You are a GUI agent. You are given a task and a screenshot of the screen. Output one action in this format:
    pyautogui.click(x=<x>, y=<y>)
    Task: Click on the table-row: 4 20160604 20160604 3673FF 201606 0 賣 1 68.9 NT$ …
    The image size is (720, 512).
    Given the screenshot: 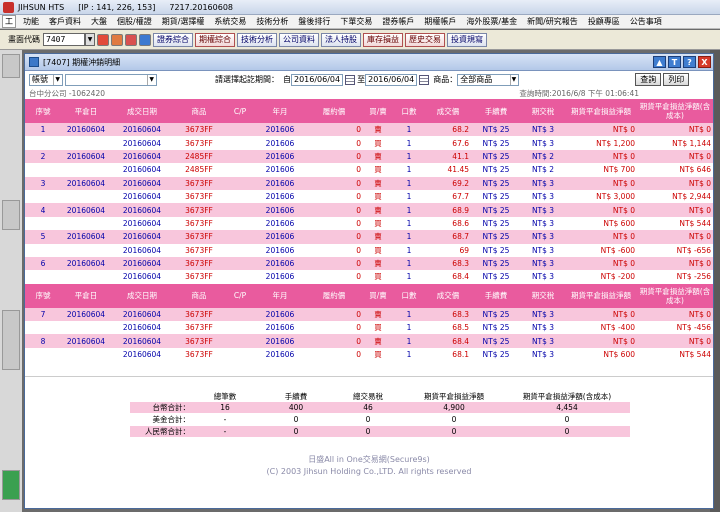 What is the action you would take?
    pyautogui.click(x=369, y=210)
    